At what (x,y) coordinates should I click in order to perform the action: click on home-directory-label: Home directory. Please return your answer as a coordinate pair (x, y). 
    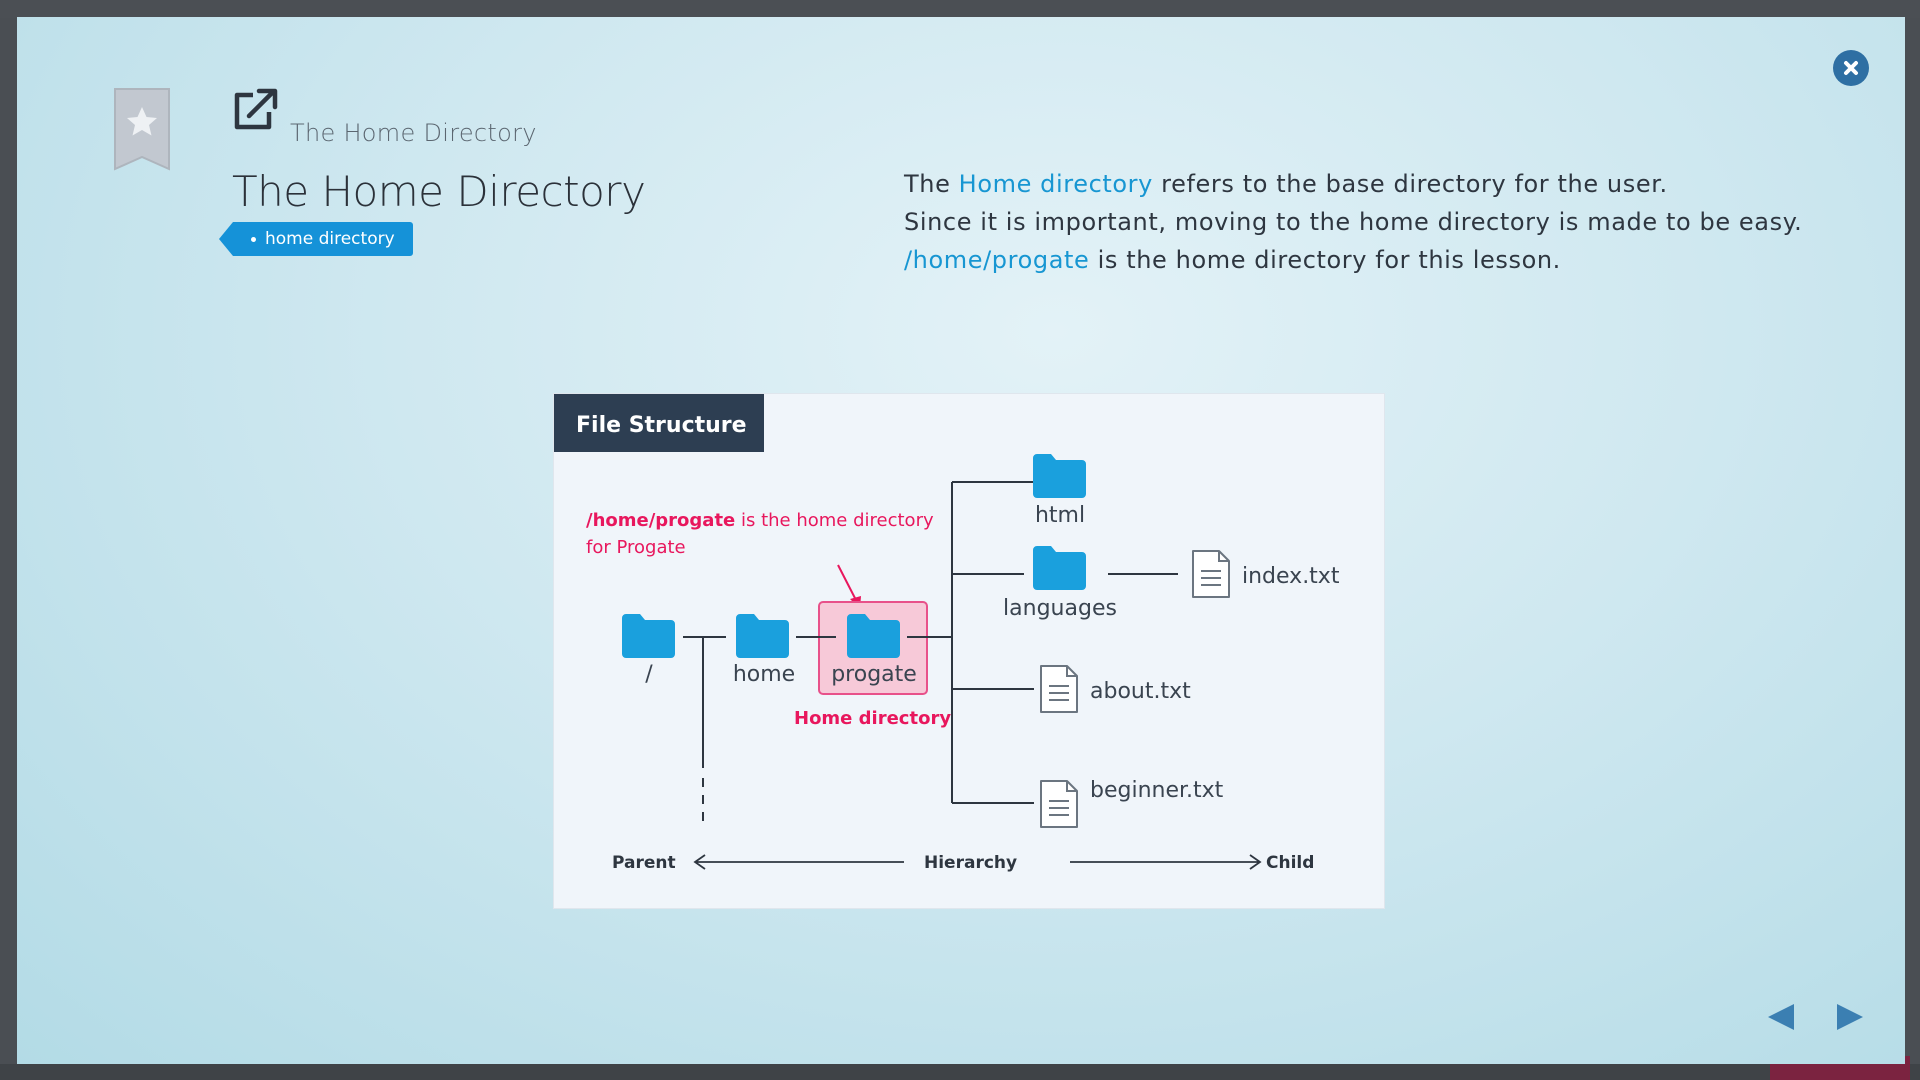
    Looking at the image, I should click on (872, 718).